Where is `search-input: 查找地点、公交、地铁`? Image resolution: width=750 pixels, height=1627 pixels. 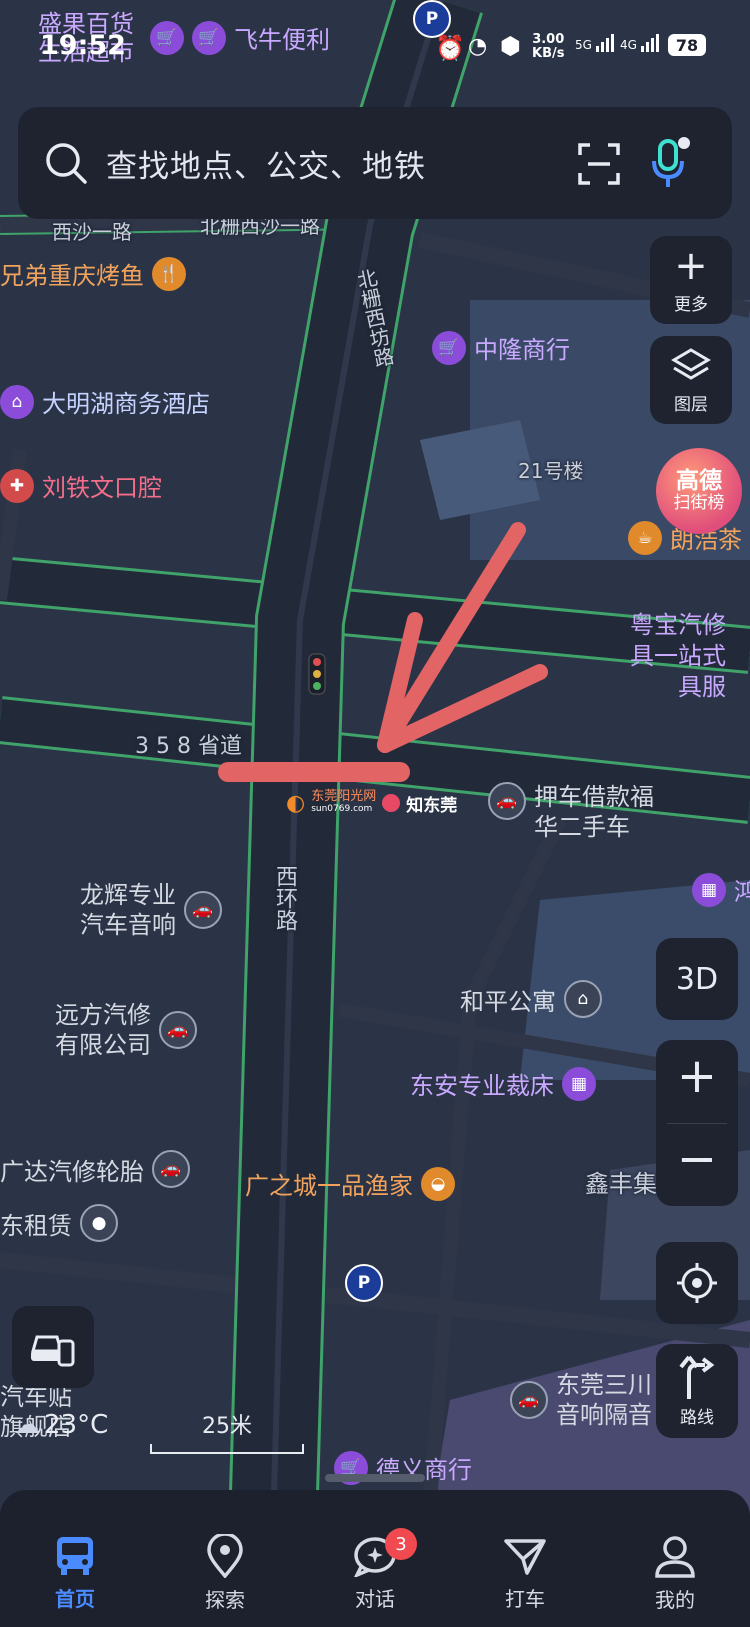 search-input: 查找地点、公交、地铁 is located at coordinates (266, 163).